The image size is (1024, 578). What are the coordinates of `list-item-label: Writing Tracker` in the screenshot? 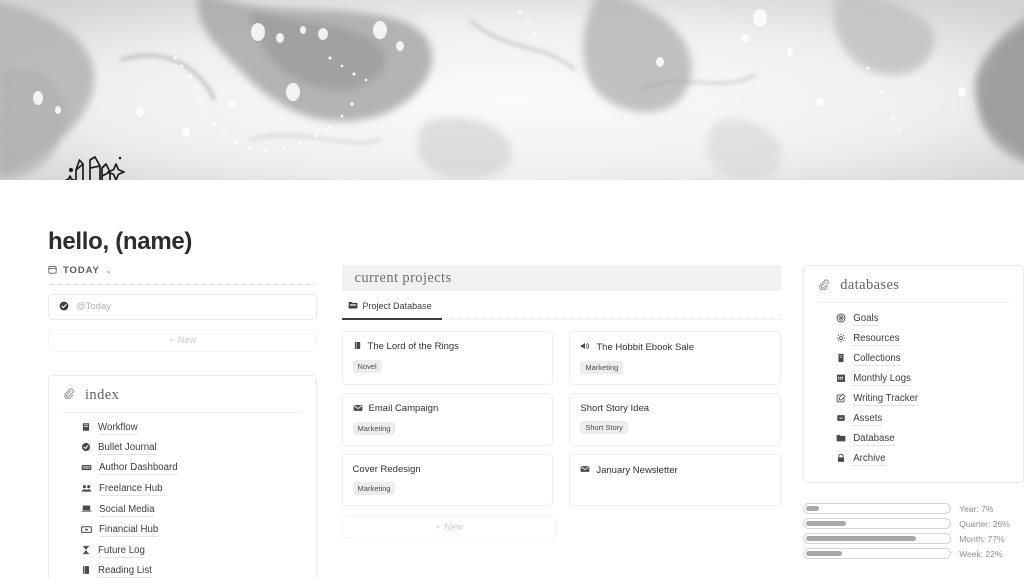 It's located at (886, 399).